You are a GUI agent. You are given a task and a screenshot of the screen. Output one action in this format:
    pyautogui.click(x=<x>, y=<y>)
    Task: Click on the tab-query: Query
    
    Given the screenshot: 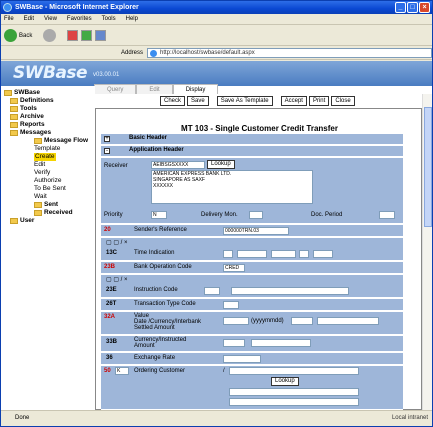 What is the action you would take?
    pyautogui.click(x=115, y=89)
    